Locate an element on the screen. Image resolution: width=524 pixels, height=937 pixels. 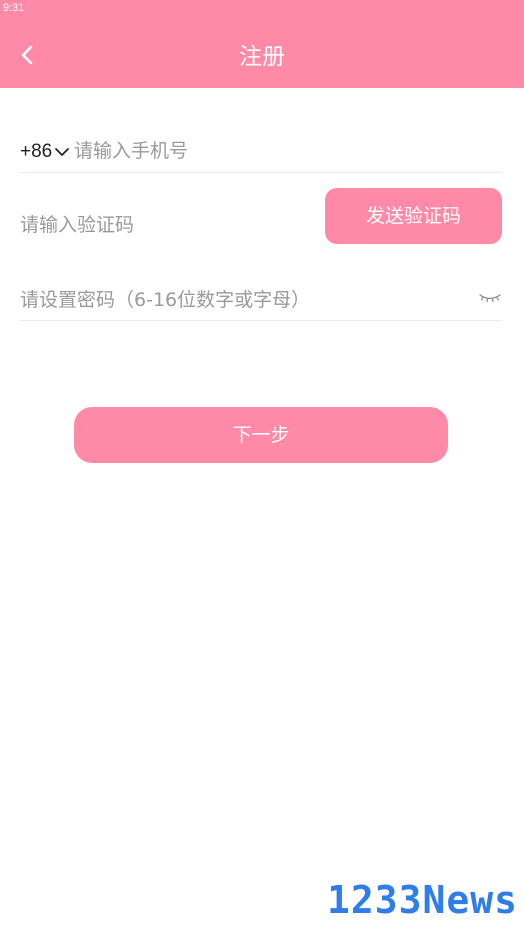
phone-input is located at coordinates (284, 151).